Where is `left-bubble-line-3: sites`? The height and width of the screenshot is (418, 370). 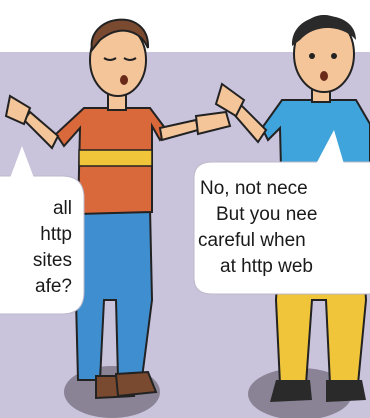
left-bubble-line-3: sites is located at coordinates (52, 260).